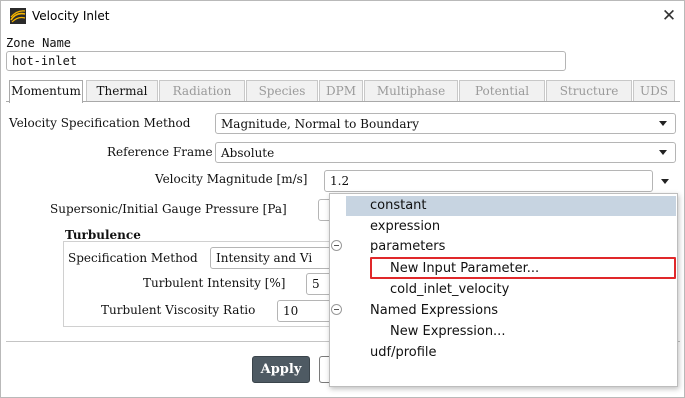 This screenshot has height=398, width=685. I want to click on menu-item-cold-inlet-velocity: cold_inlet_velocity, so click(449, 290).